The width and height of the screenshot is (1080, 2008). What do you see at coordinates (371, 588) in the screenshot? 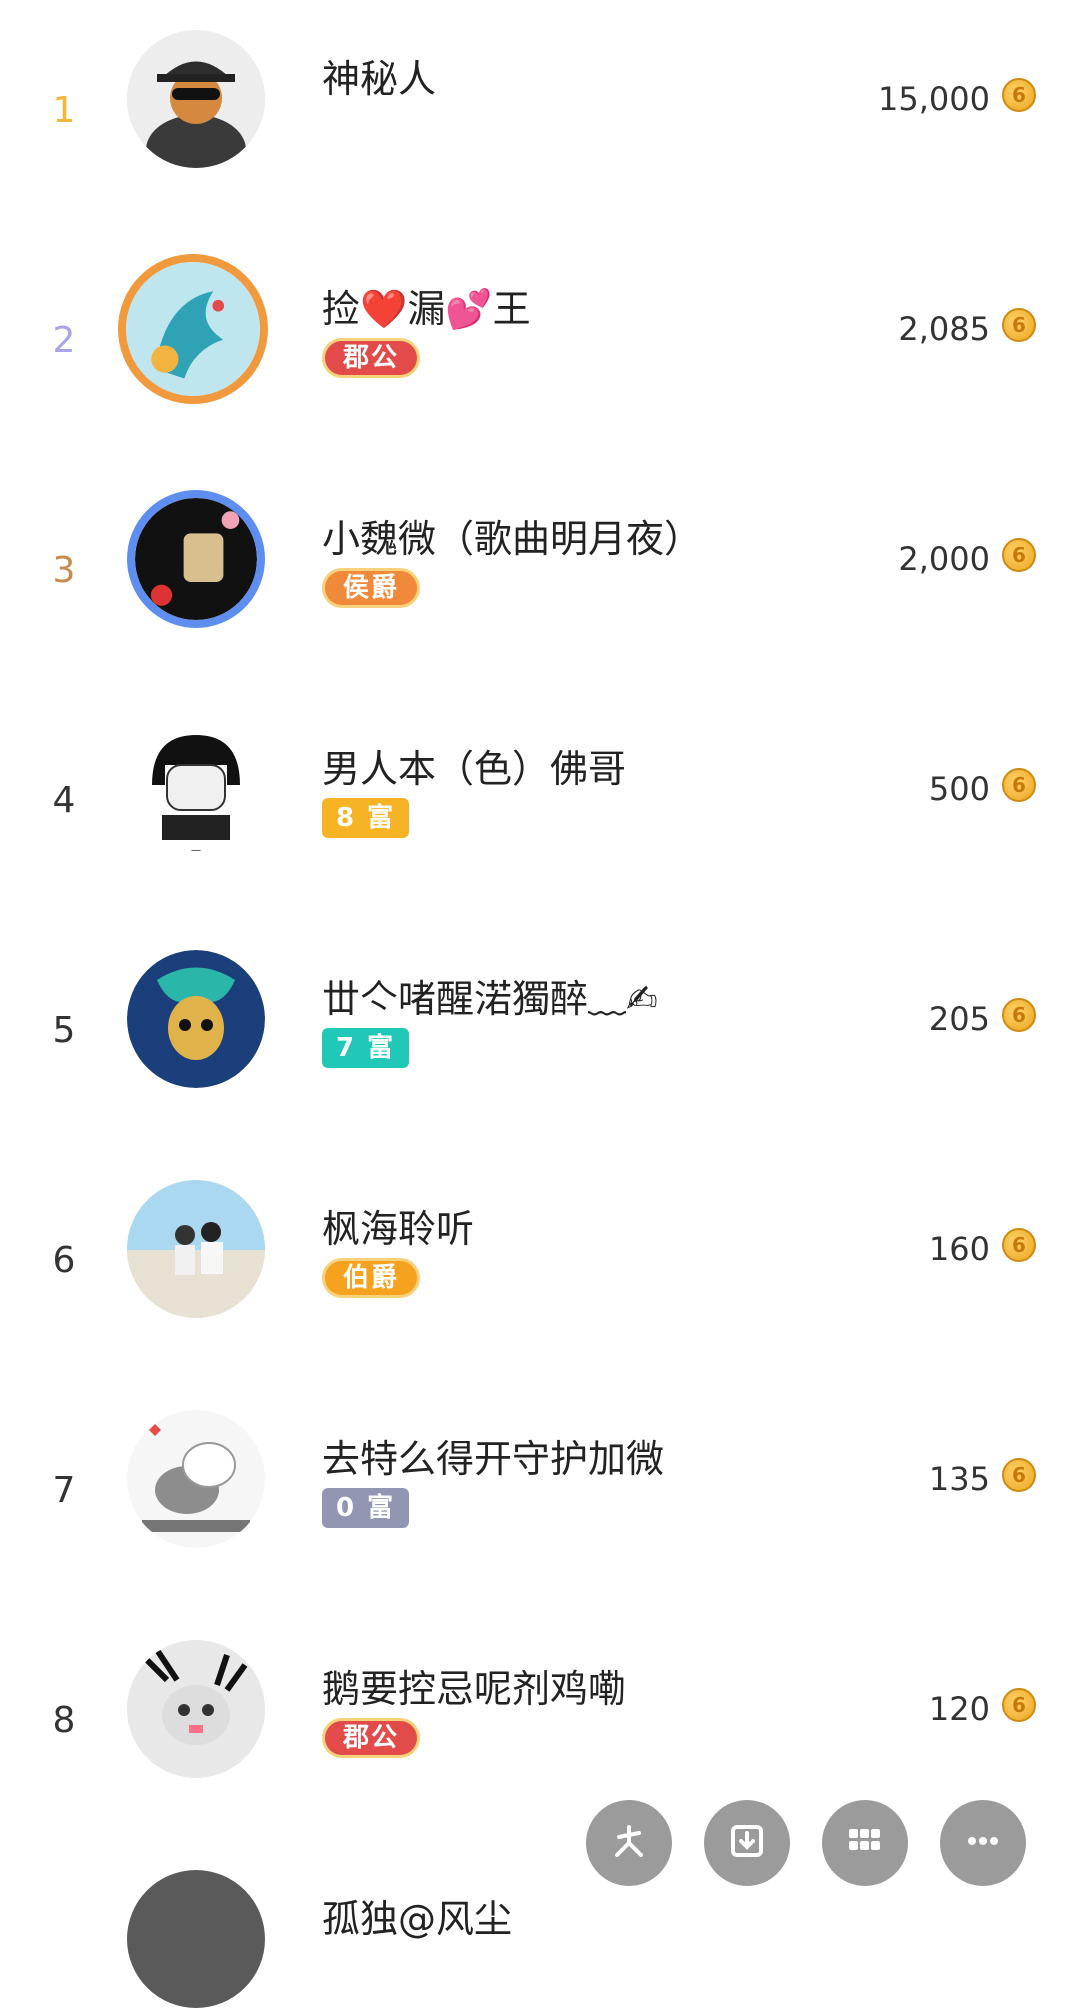
I see `rank-badge: 侯爵` at bounding box center [371, 588].